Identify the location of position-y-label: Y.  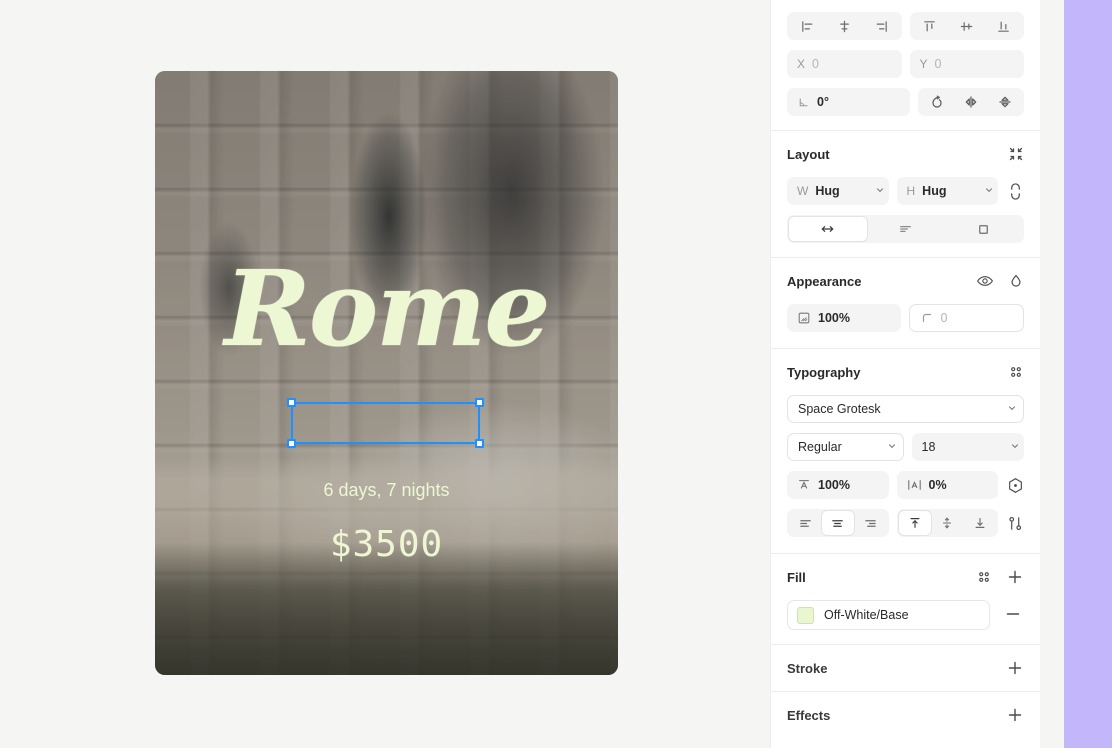
(923, 64).